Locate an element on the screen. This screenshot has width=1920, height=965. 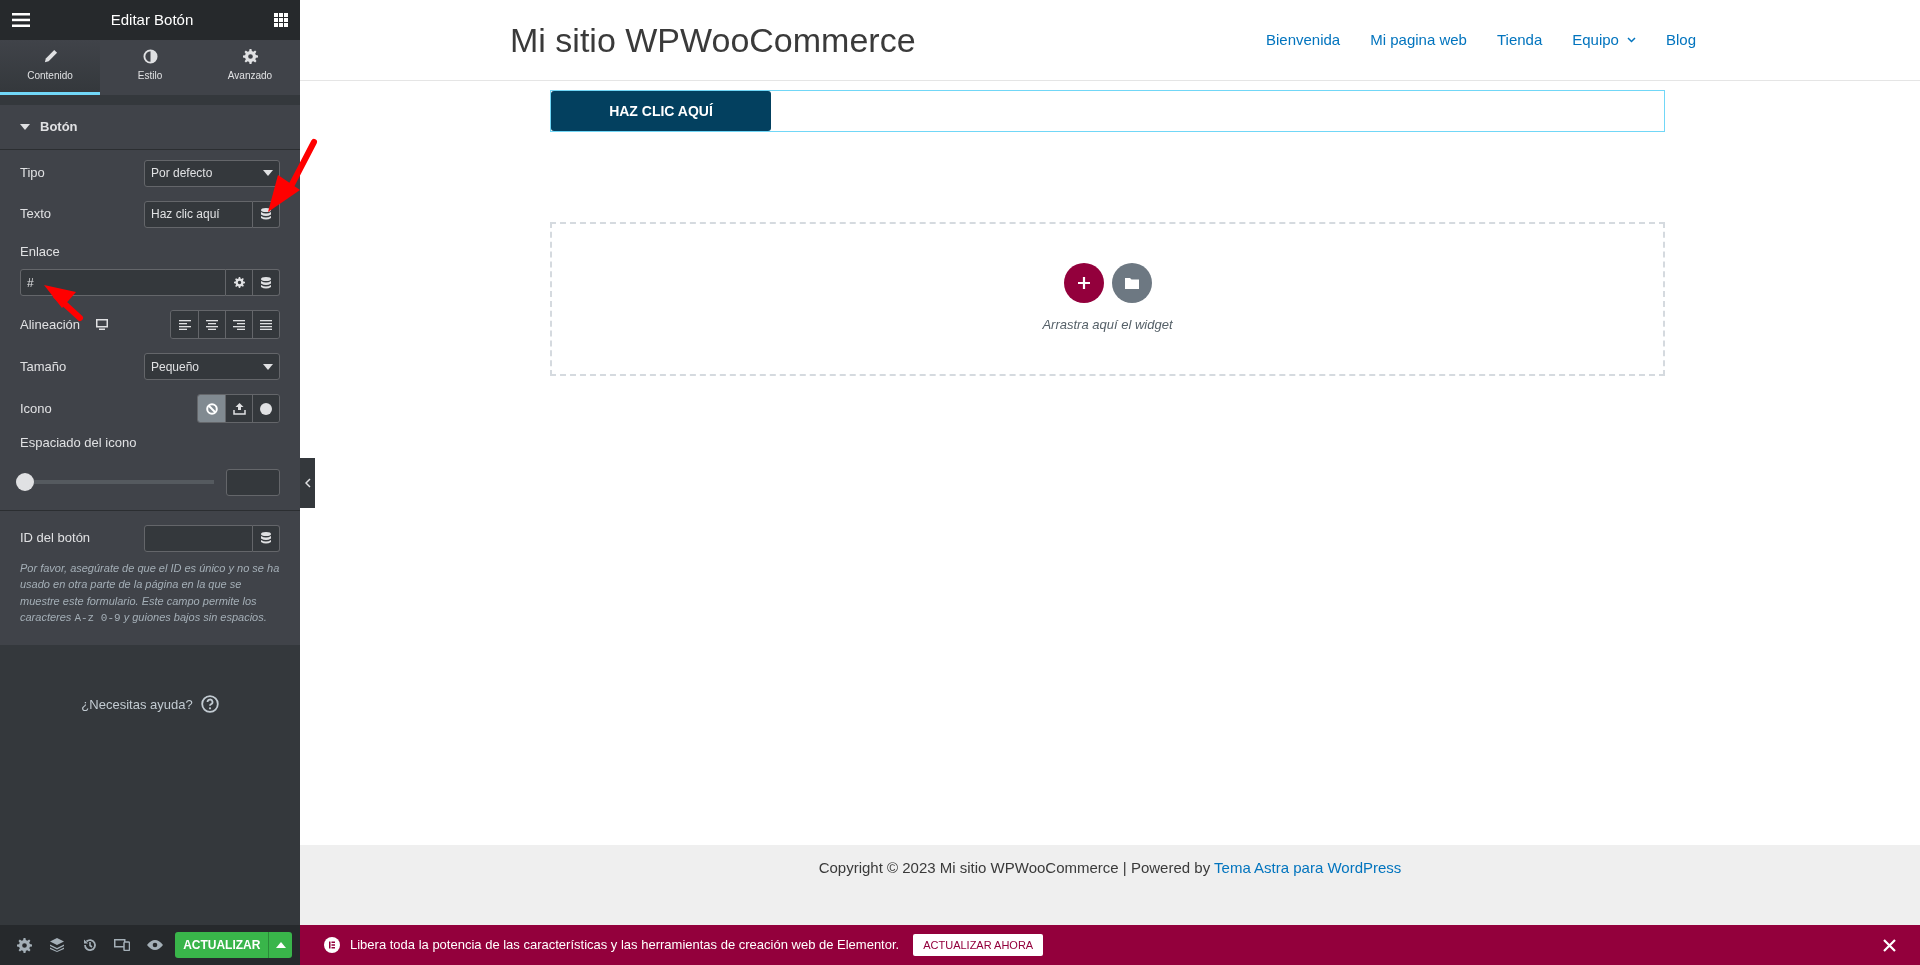
annotation-arrow is located at coordinates (63, 303).